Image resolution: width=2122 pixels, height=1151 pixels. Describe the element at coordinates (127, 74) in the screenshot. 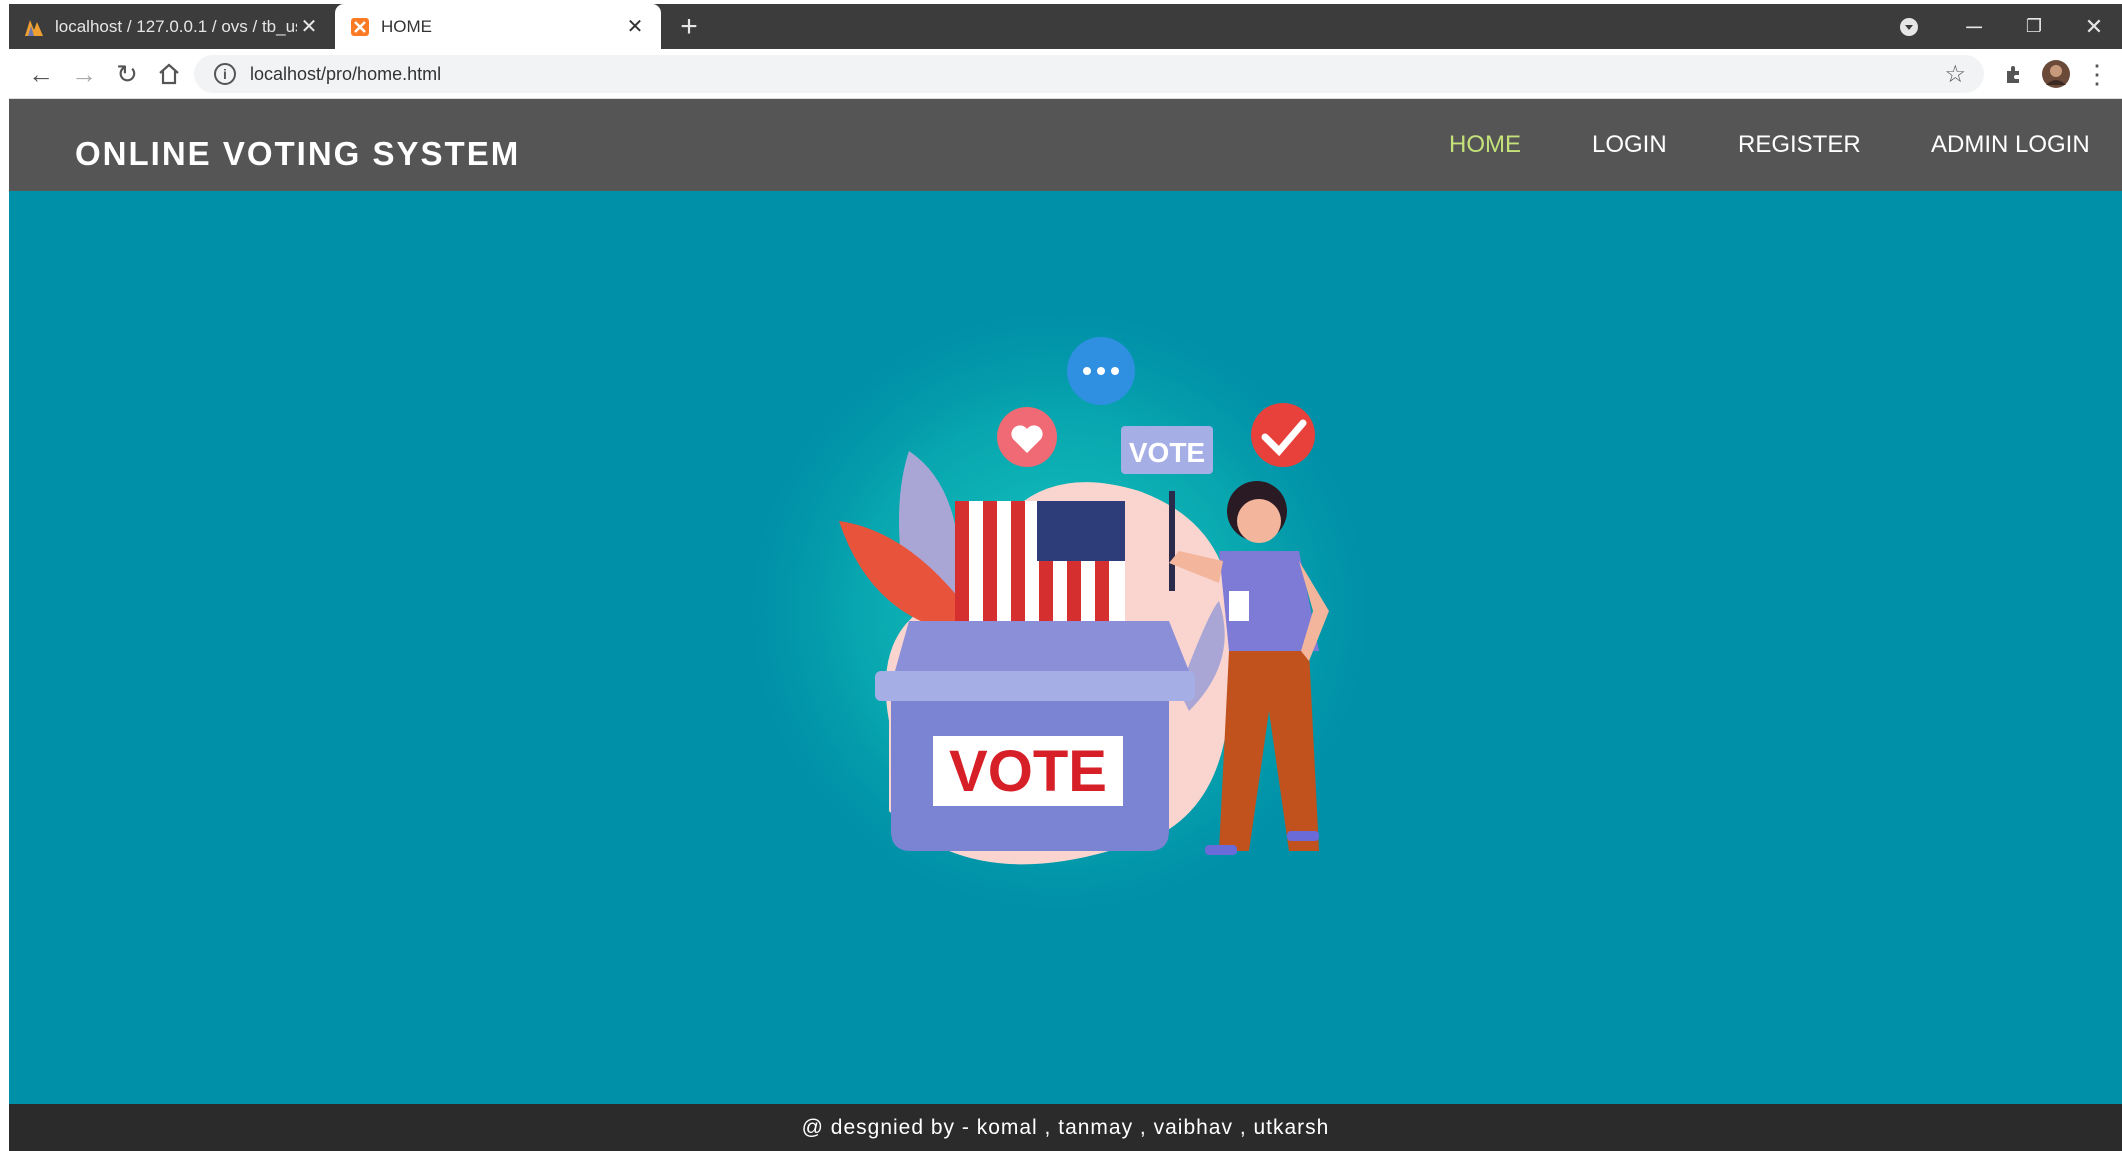

I see `reload-icon: ↻` at that location.